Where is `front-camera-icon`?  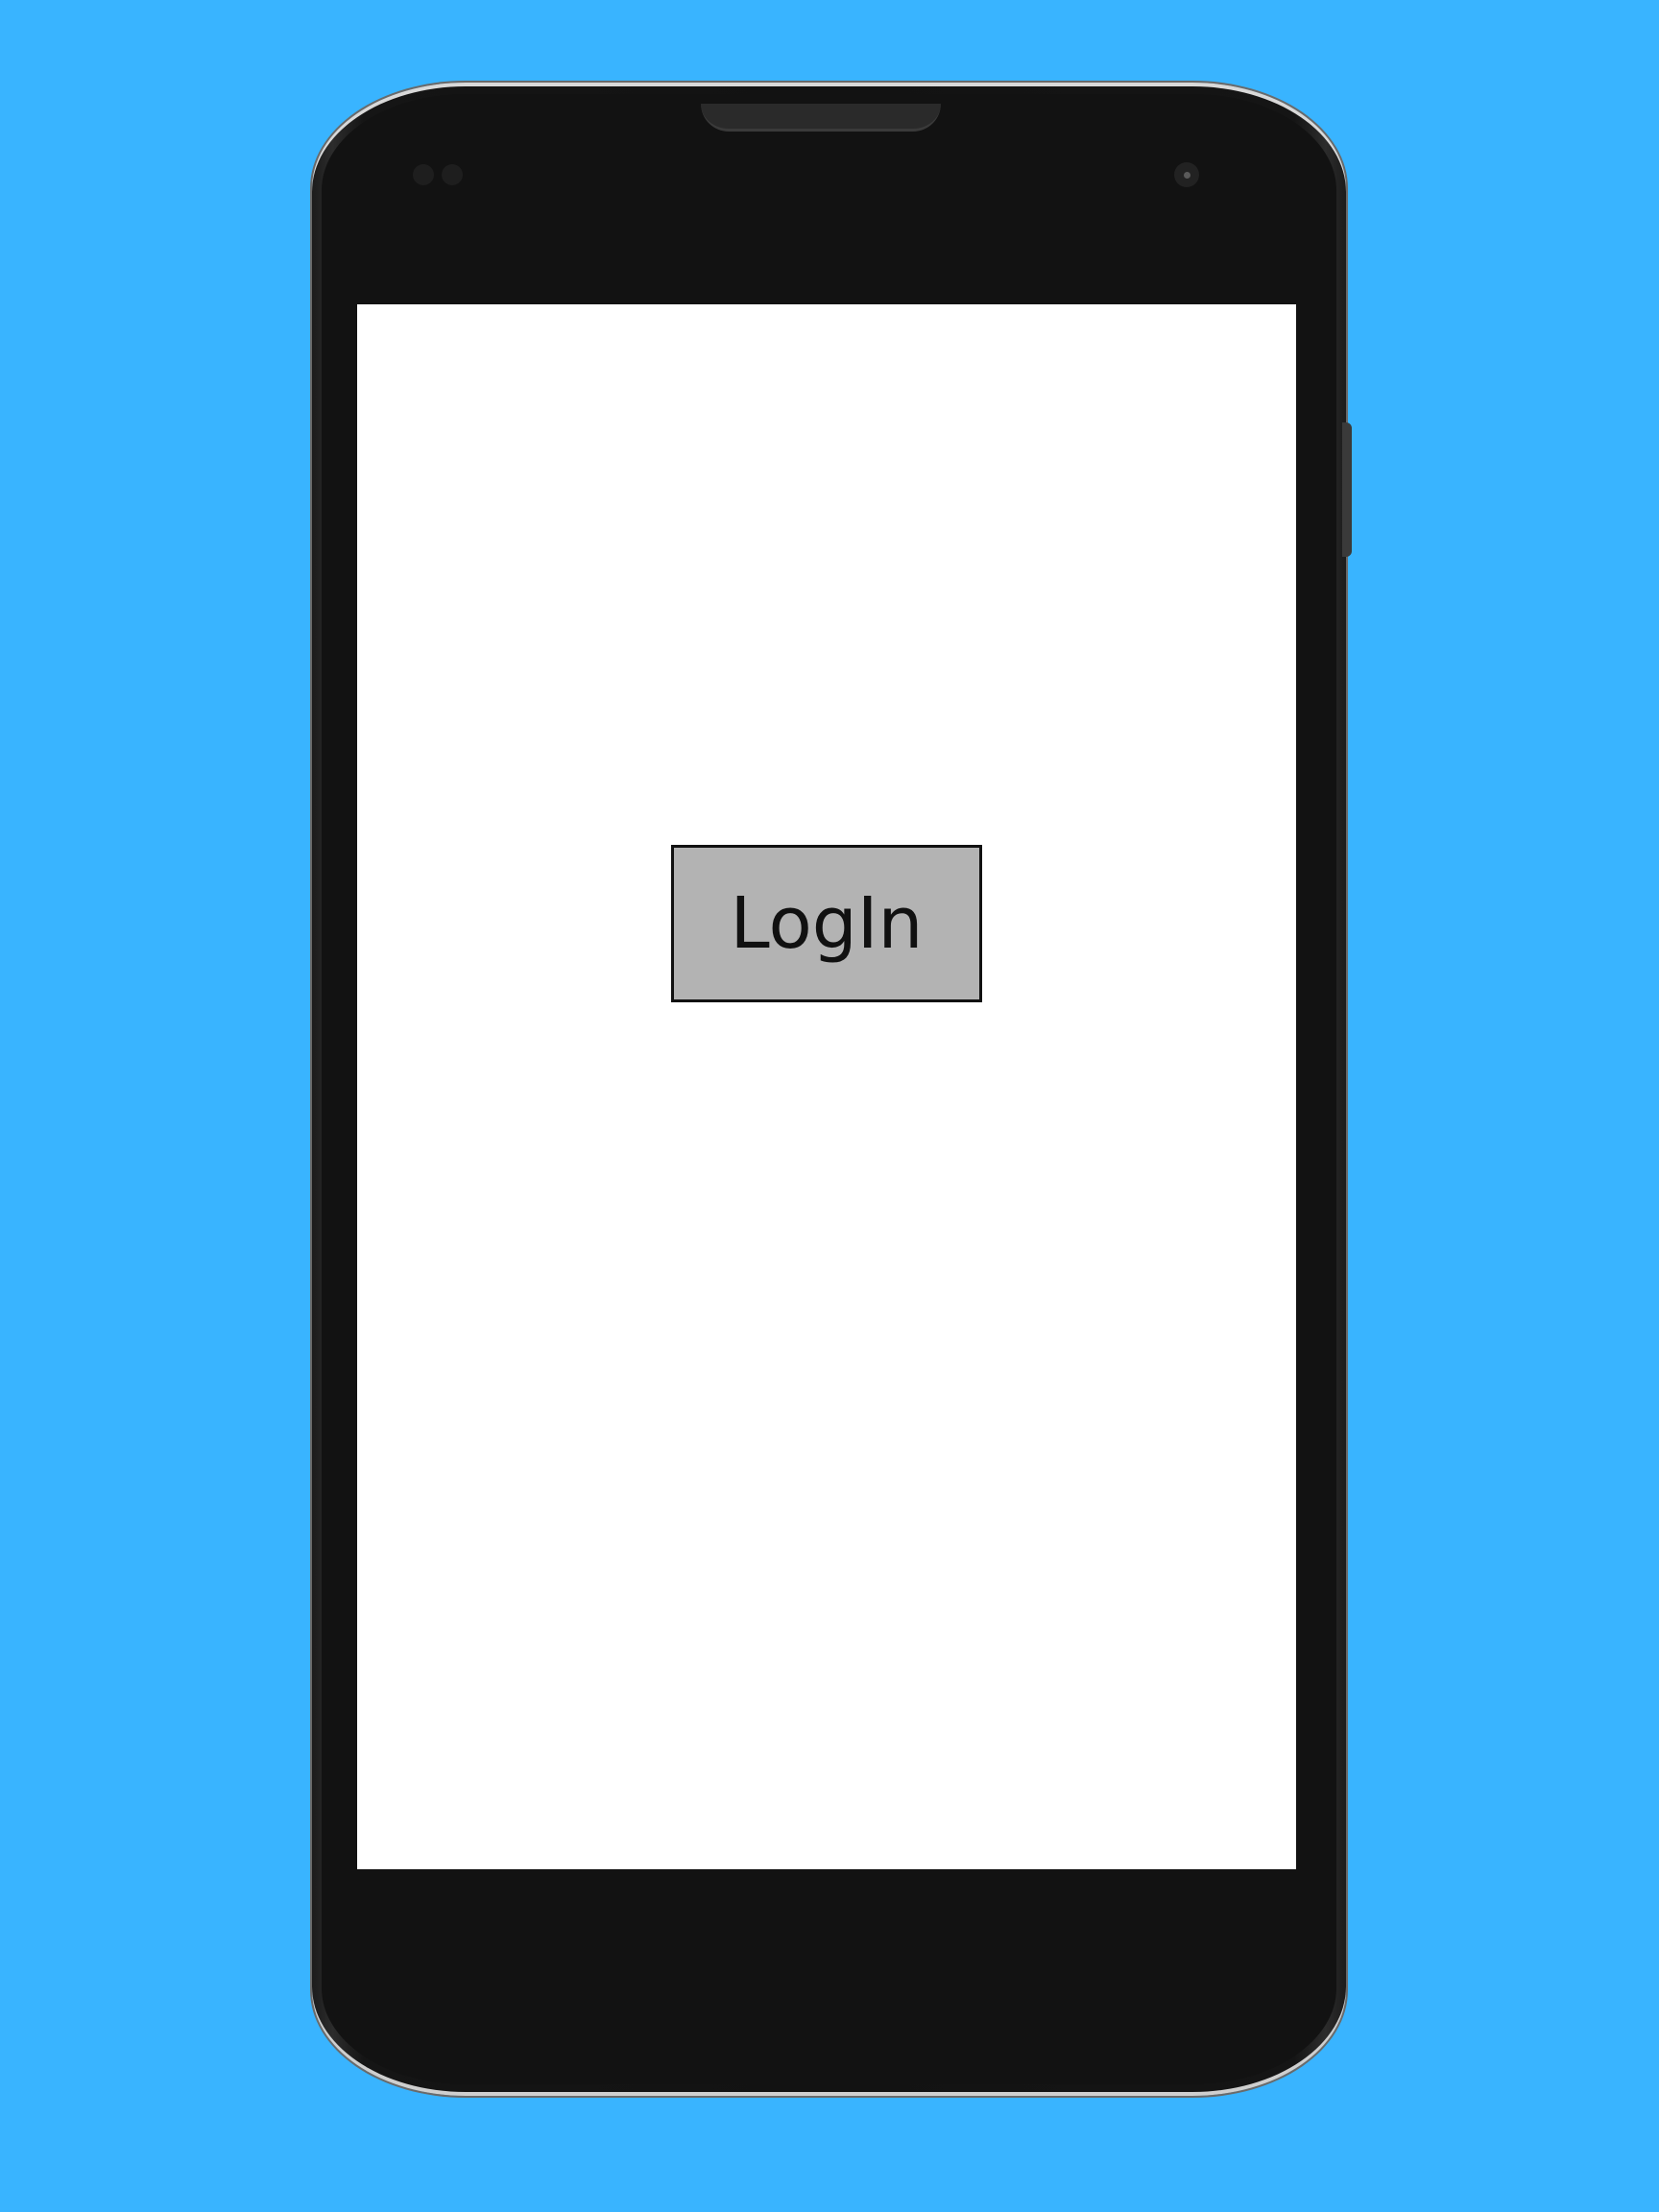 front-camera-icon is located at coordinates (1186, 174).